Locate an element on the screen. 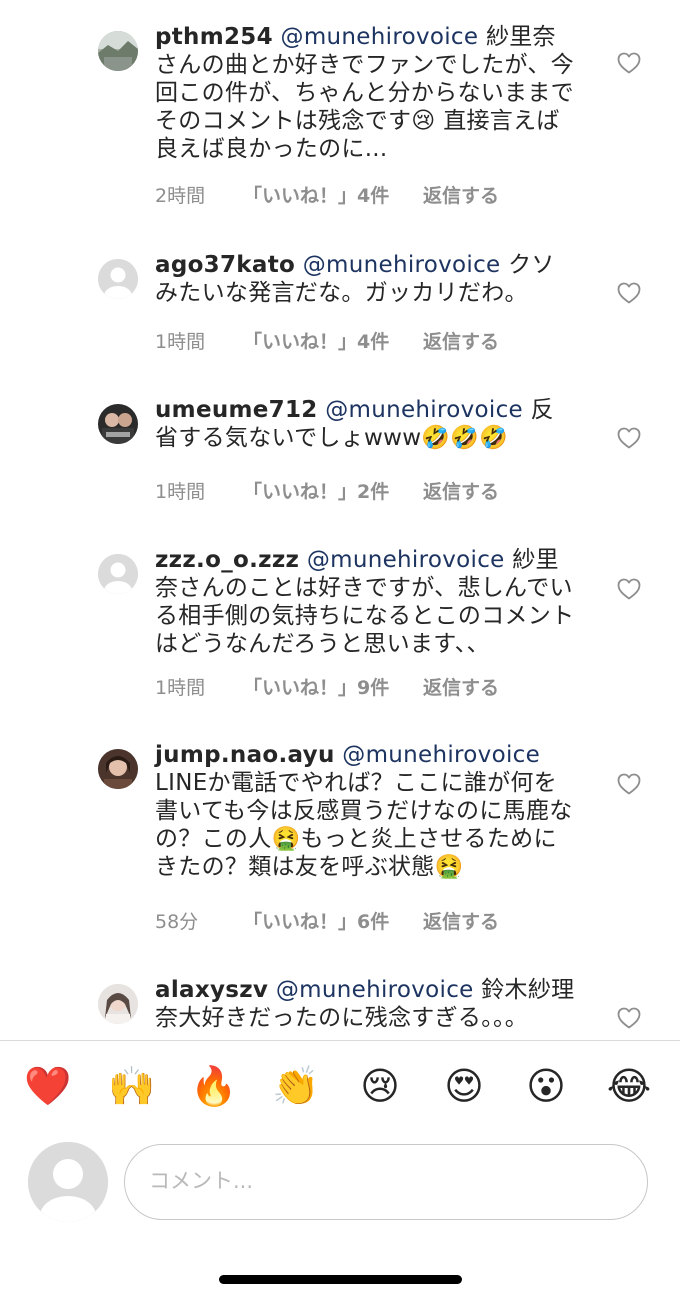 This screenshot has width=680, height=1299. user-silhouette-icon is located at coordinates (68, 1182).